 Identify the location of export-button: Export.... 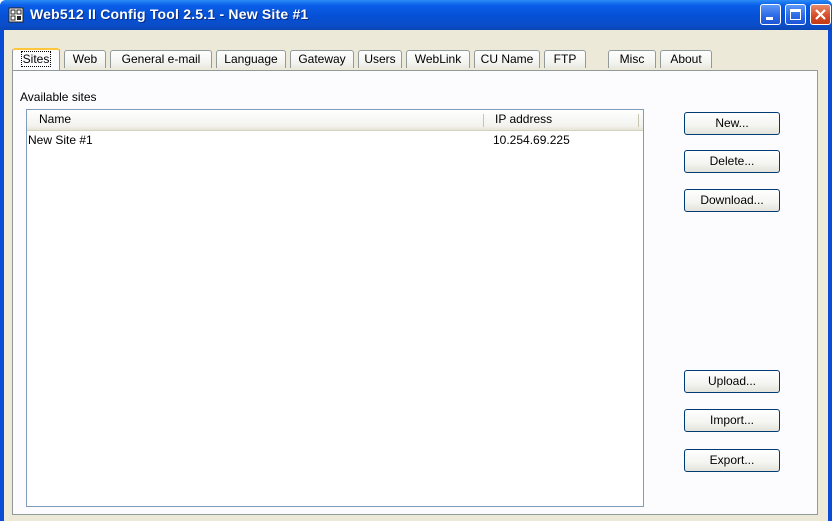
(732, 460).